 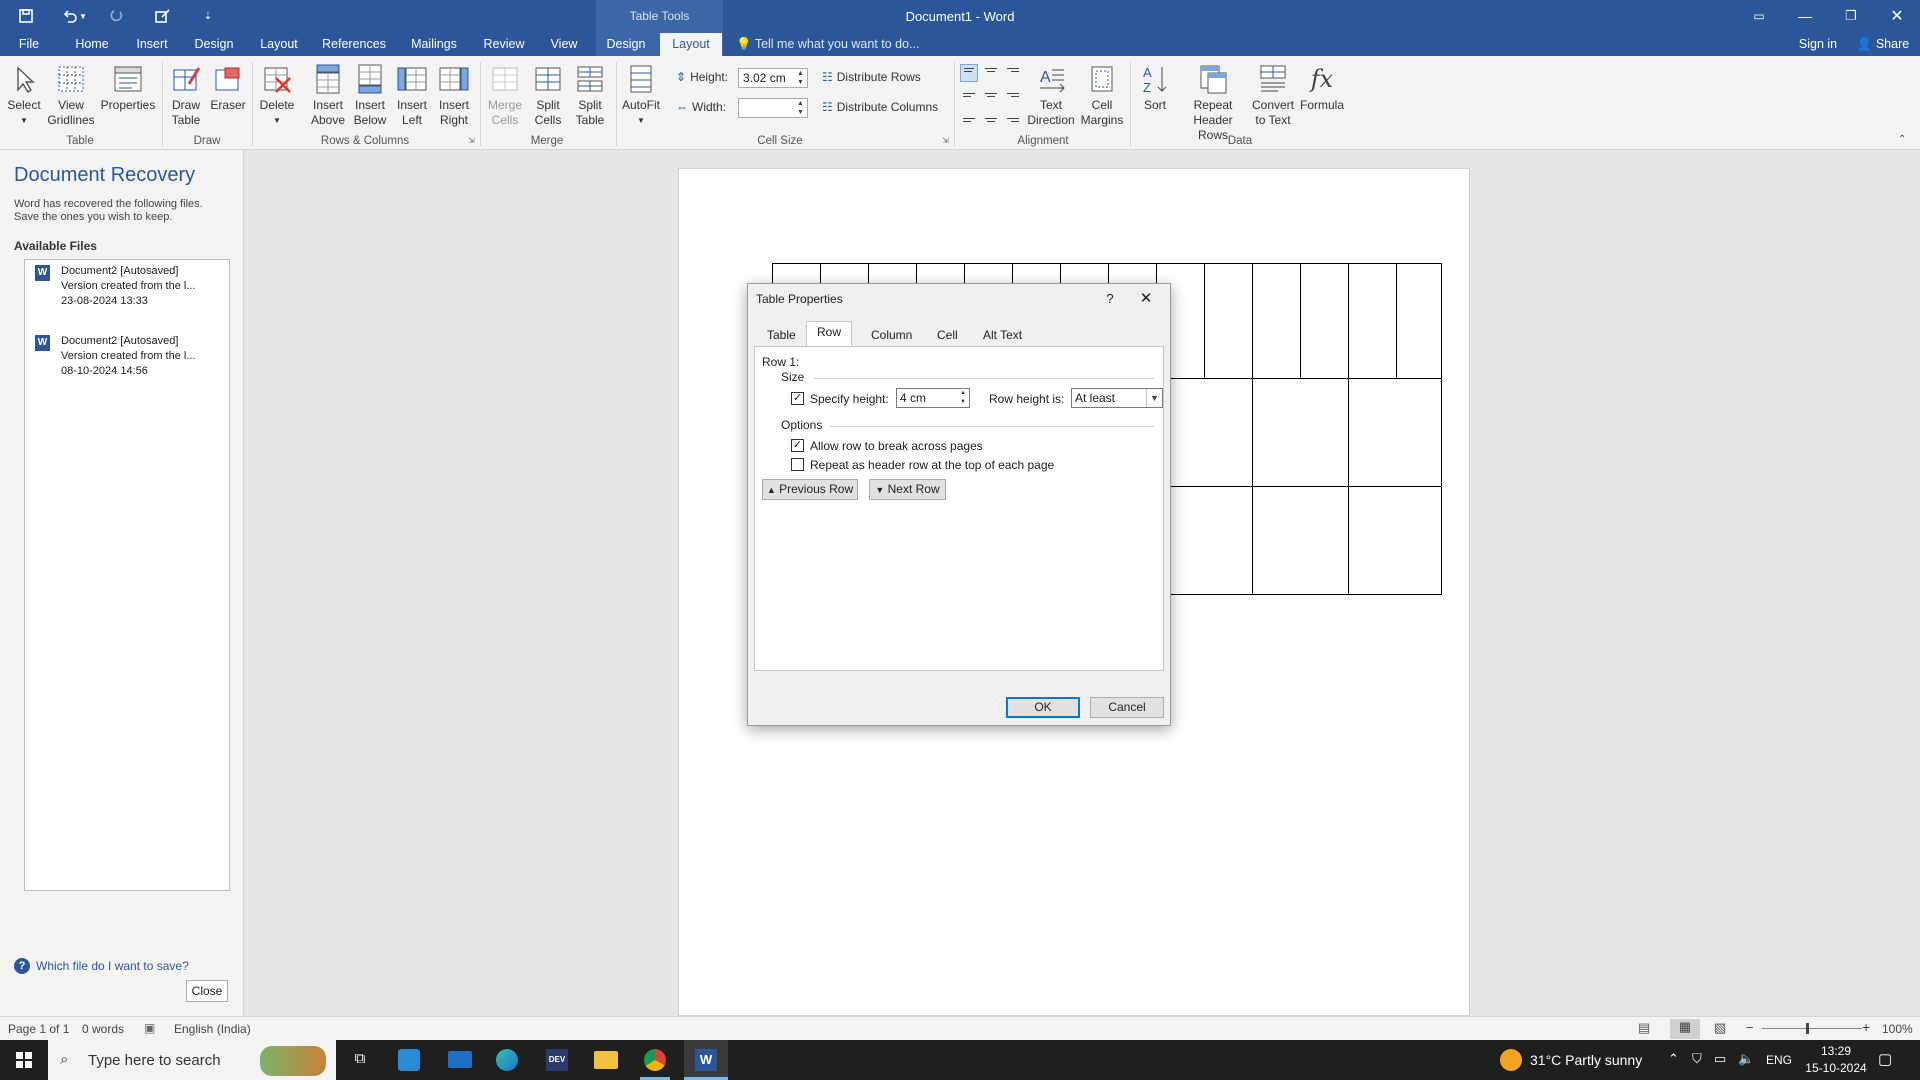 I want to click on tab-table-design: Design, so click(x=626, y=44).